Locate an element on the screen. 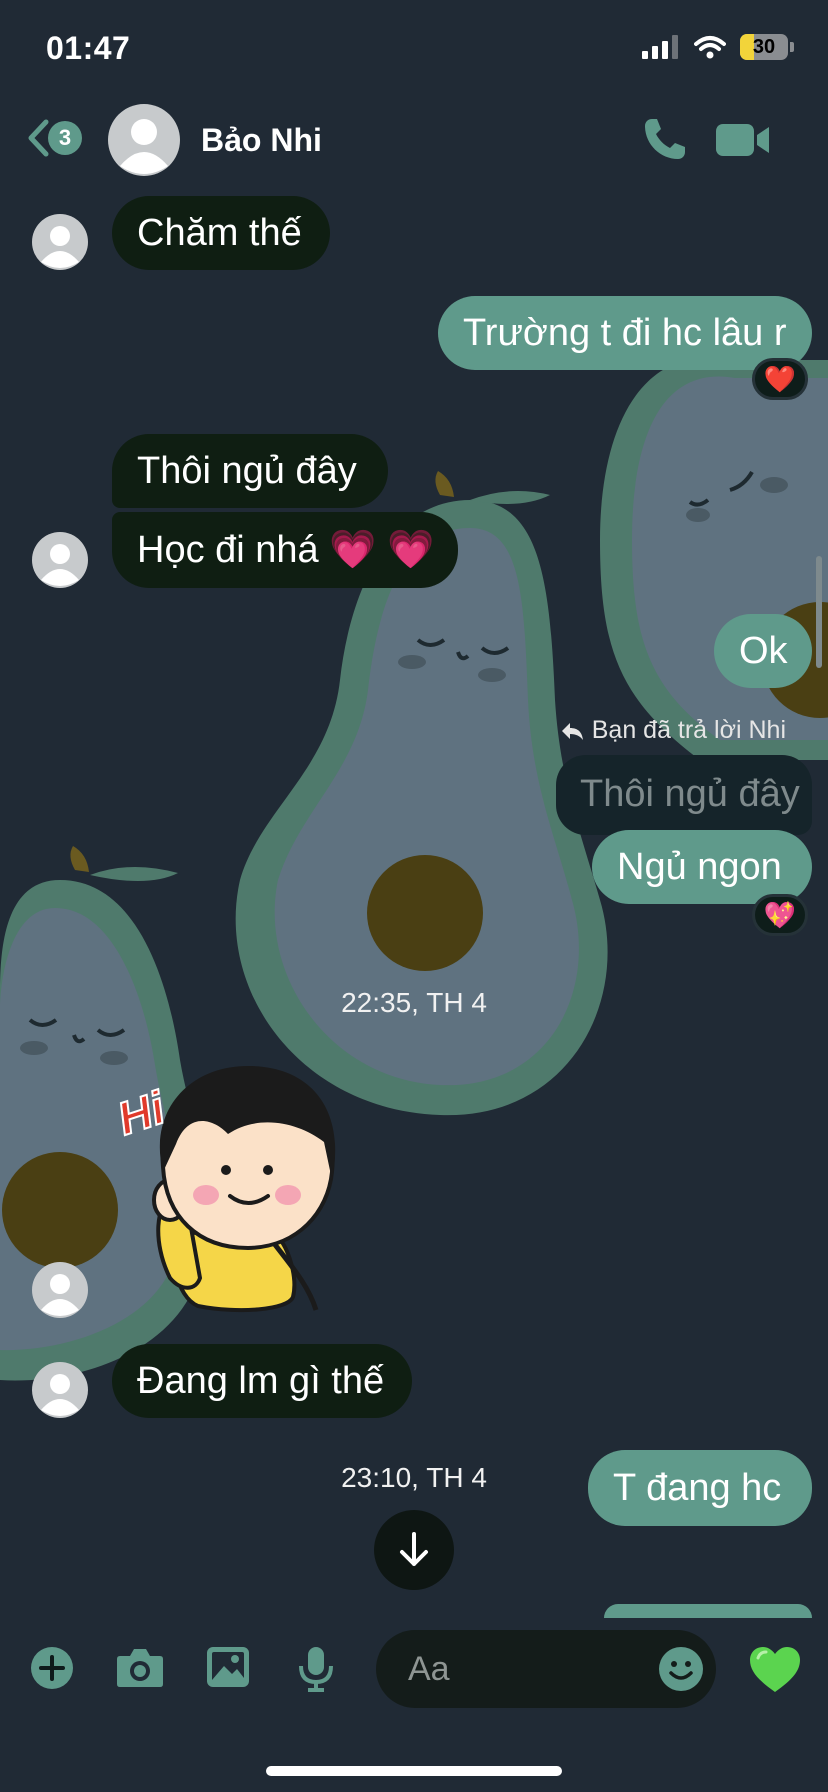 This screenshot has height=1792, width=828. reaction-heart: ❤️ is located at coordinates (780, 379).